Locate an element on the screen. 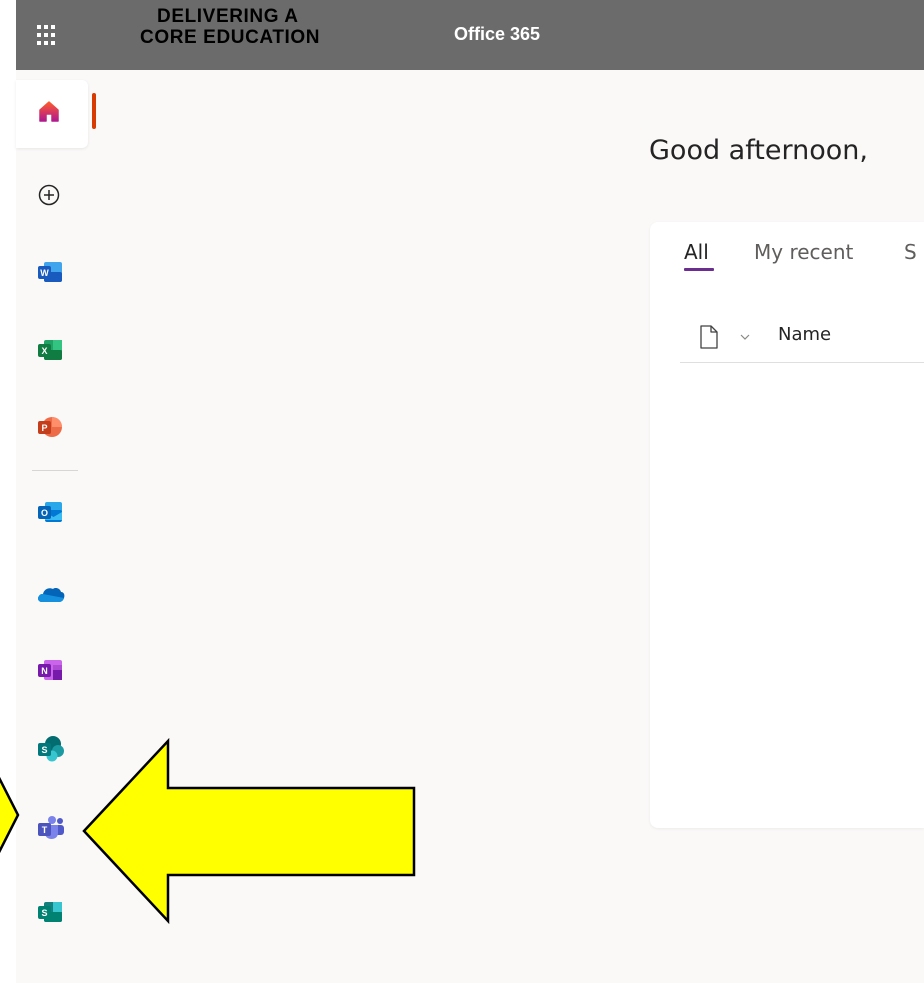 This screenshot has height=983, width=924. onedrive-icon is located at coordinates (52, 596).